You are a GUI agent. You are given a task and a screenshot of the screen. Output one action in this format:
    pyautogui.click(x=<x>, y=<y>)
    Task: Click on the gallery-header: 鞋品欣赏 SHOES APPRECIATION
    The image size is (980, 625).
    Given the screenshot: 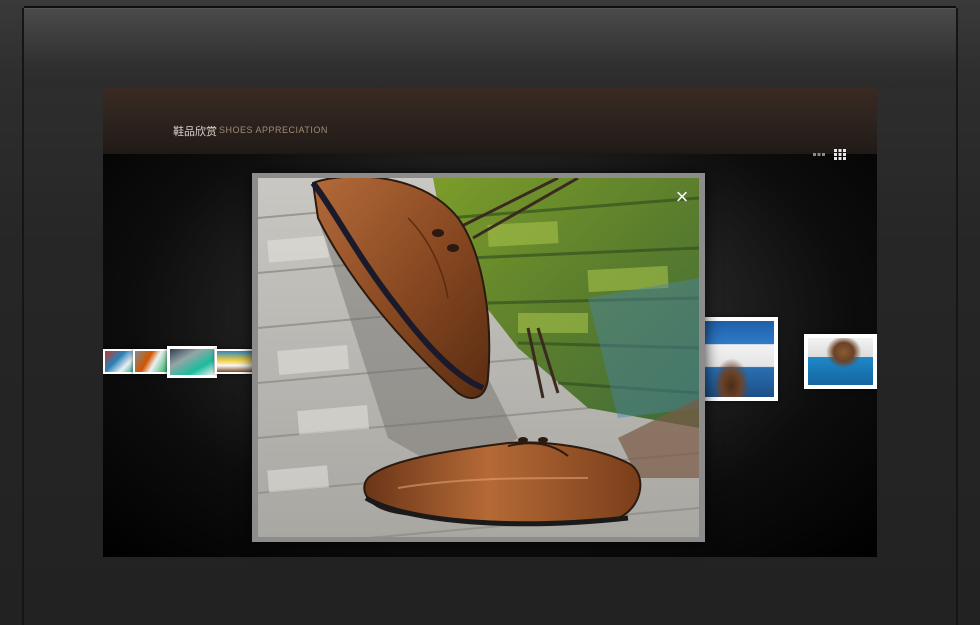 What is the action you would take?
    pyautogui.click(x=490, y=121)
    